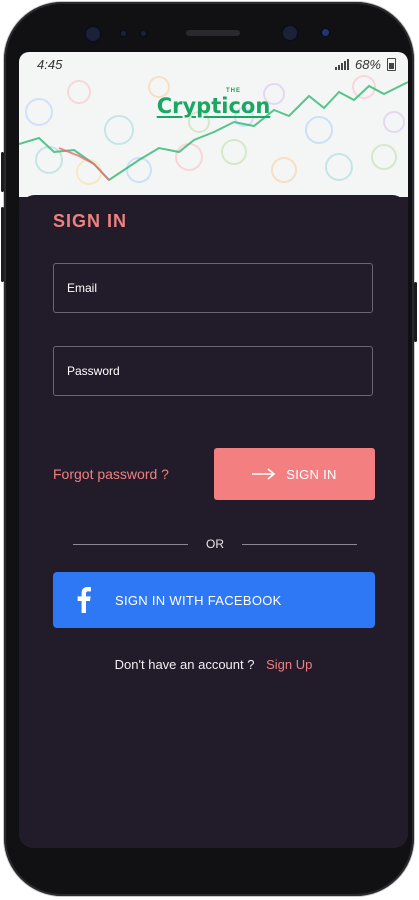 The width and height of the screenshot is (419, 900). What do you see at coordinates (84, 600) in the screenshot?
I see `facebook-f-icon` at bounding box center [84, 600].